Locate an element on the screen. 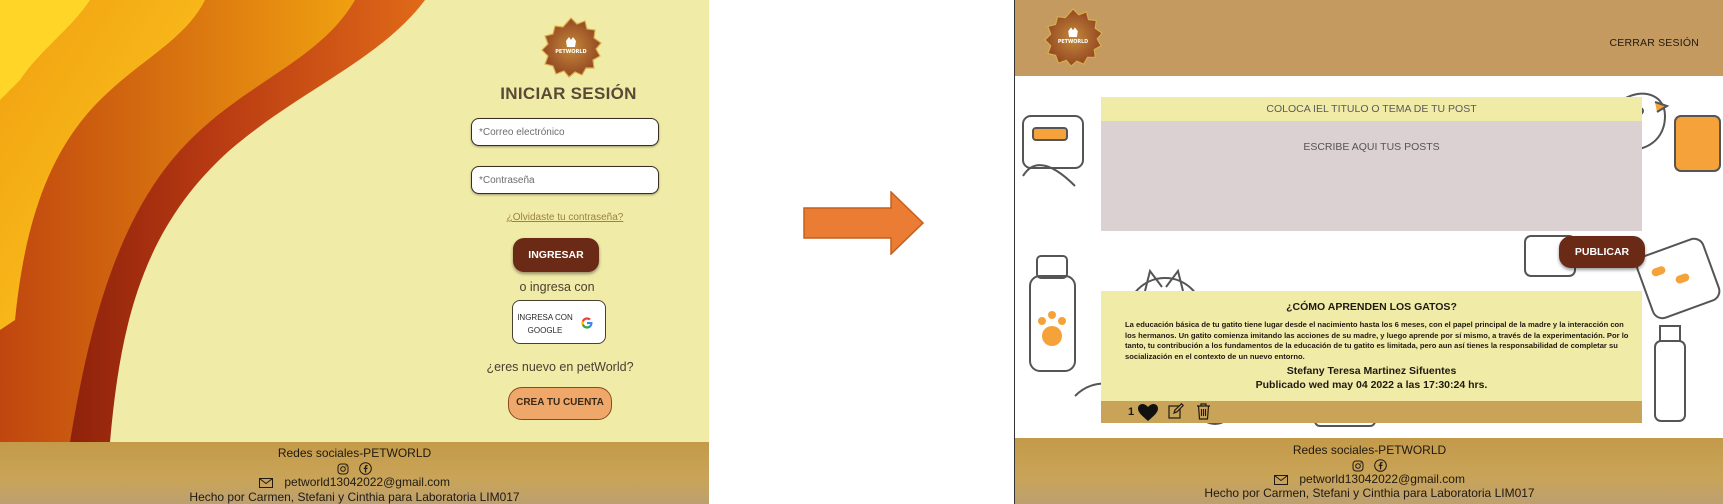 The height and width of the screenshot is (504, 1723). page-title: INICIAR SESIÓN is located at coordinates (568, 93).